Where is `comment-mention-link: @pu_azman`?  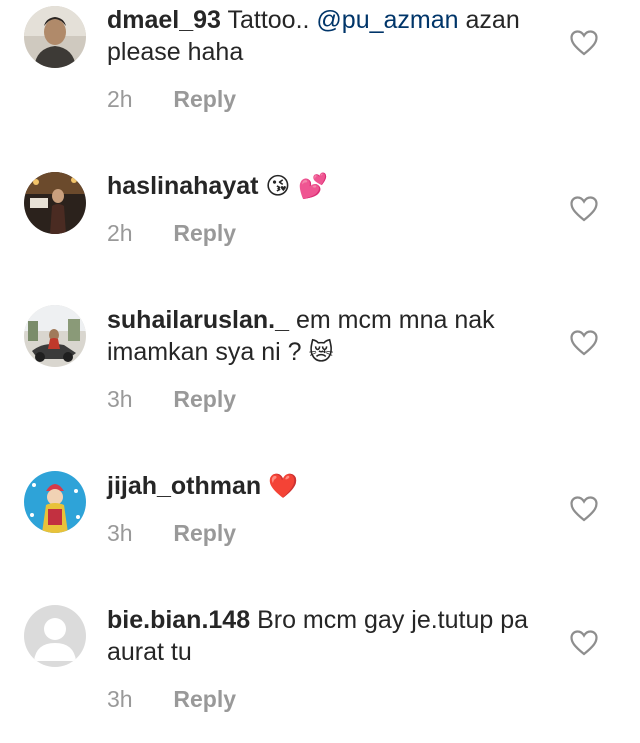 comment-mention-link: @pu_azman is located at coordinates (387, 20).